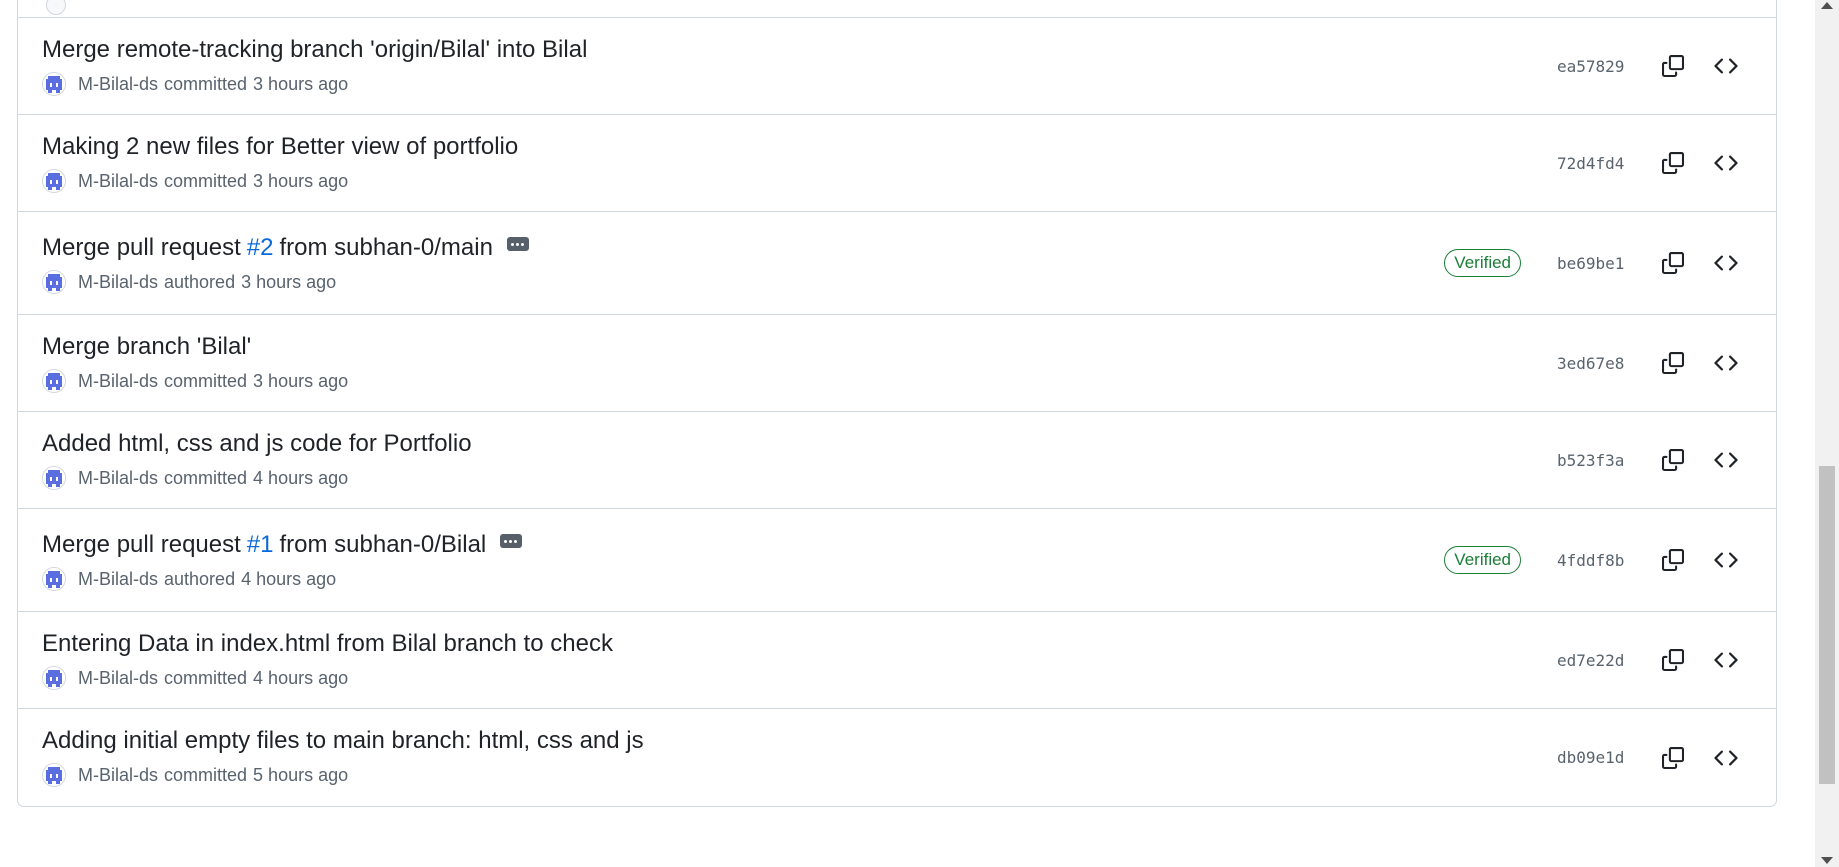 The width and height of the screenshot is (1839, 867). I want to click on commit-actions: 72d4fd4, so click(1666, 163).